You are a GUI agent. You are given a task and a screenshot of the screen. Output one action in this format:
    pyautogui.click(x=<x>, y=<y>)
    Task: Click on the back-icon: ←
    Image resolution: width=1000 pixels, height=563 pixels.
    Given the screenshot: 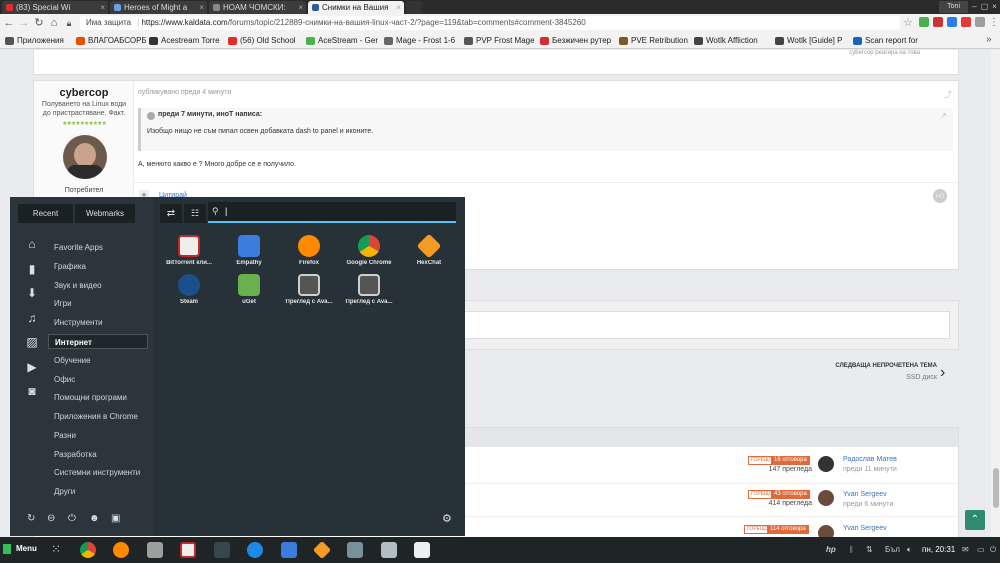 What is the action you would take?
    pyautogui.click(x=9, y=23)
    